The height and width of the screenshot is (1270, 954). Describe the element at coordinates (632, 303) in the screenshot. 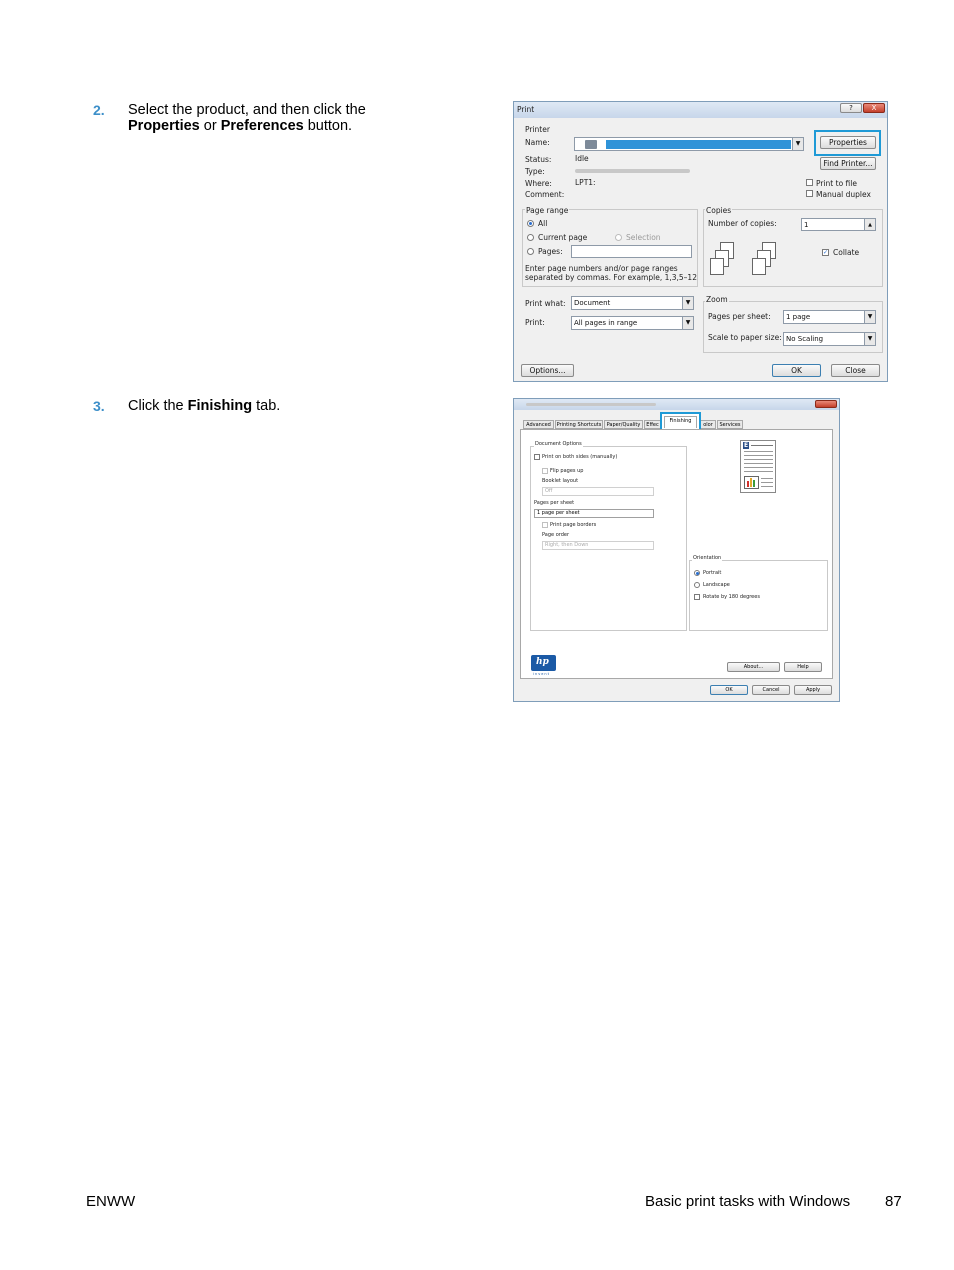

I see `print-what-select: Document ▼` at that location.